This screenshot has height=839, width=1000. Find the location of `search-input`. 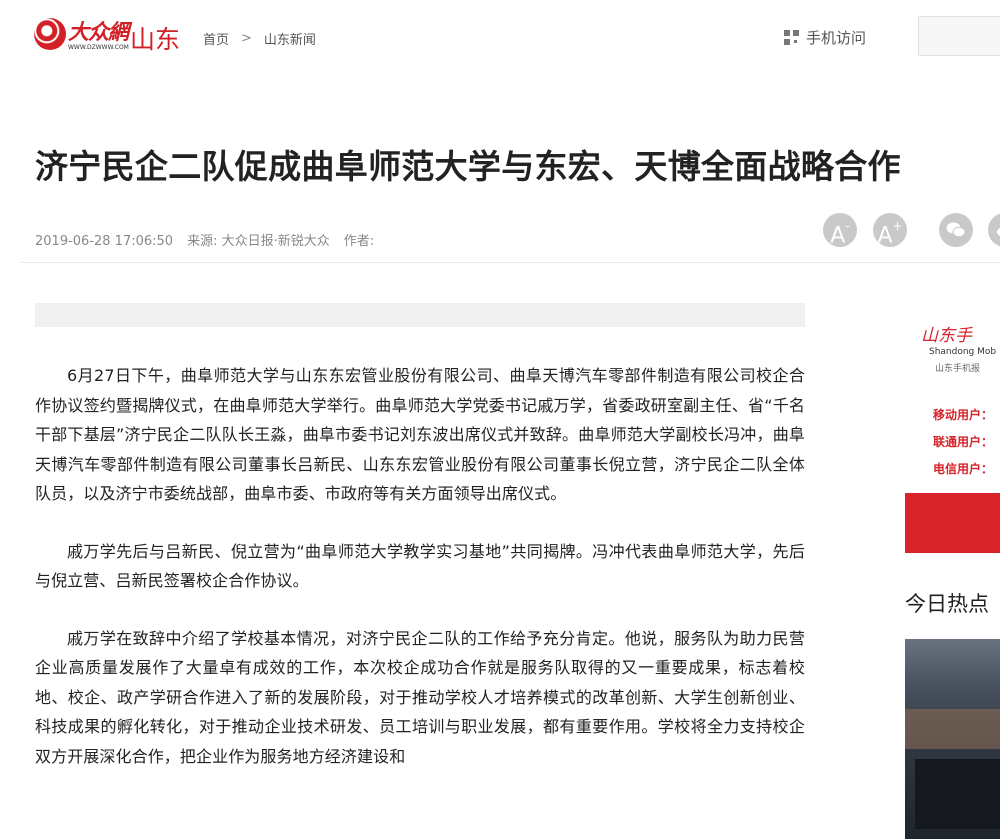

search-input is located at coordinates (959, 36).